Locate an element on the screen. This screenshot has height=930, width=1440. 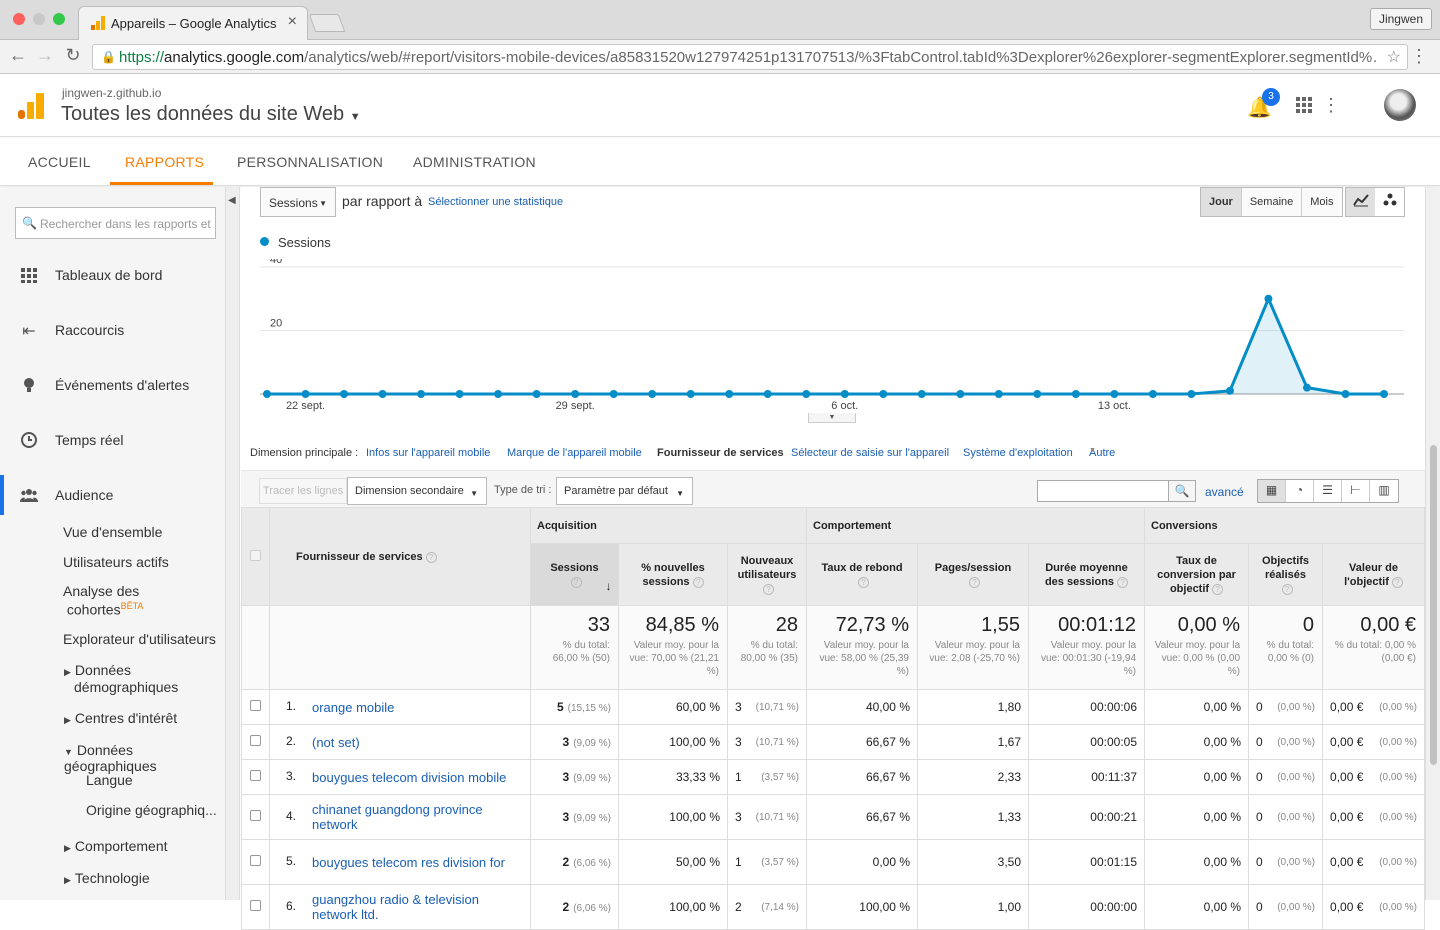
table-view-icon: ▦ is located at coordinates (1272, 491).